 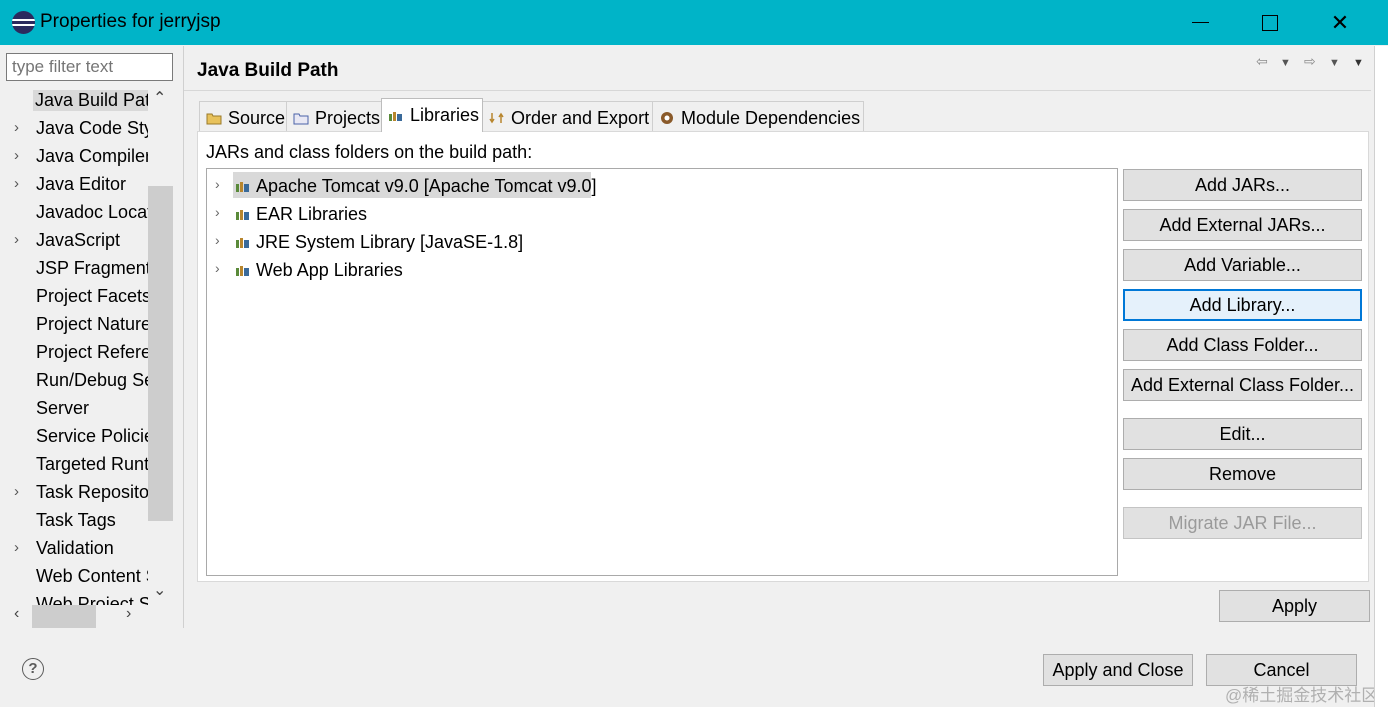 What do you see at coordinates (92, 492) in the screenshot?
I see `nav-item-label: Task Repository` at bounding box center [92, 492].